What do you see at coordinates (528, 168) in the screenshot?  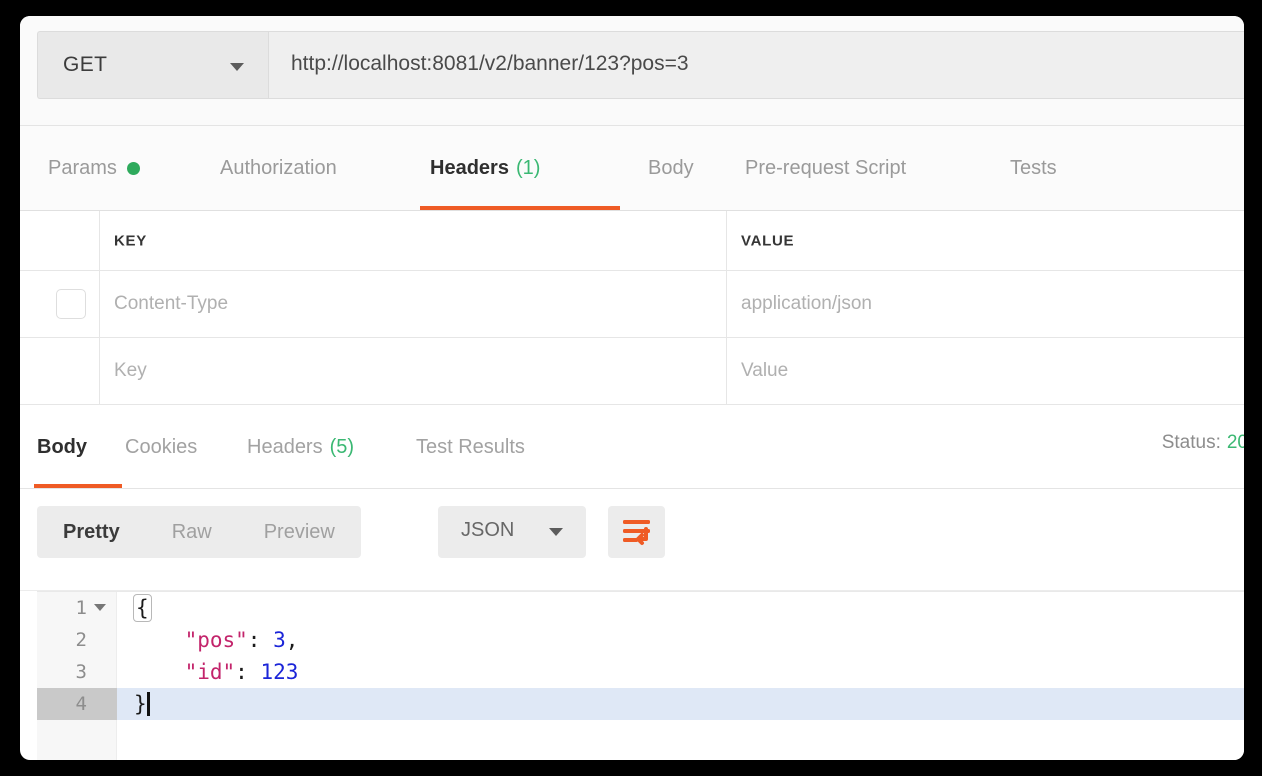 I see `tab-headers-count: (1)` at bounding box center [528, 168].